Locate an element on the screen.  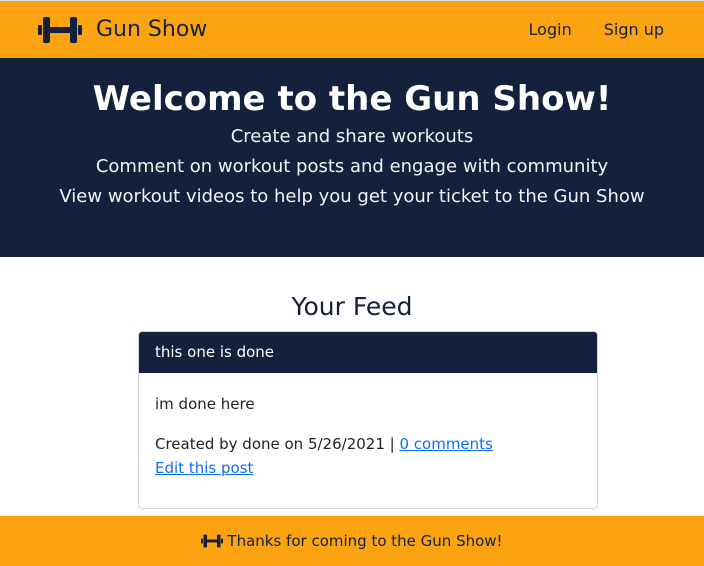
footer: Thanks for coming to the Gun Show! is located at coordinates (352, 541).